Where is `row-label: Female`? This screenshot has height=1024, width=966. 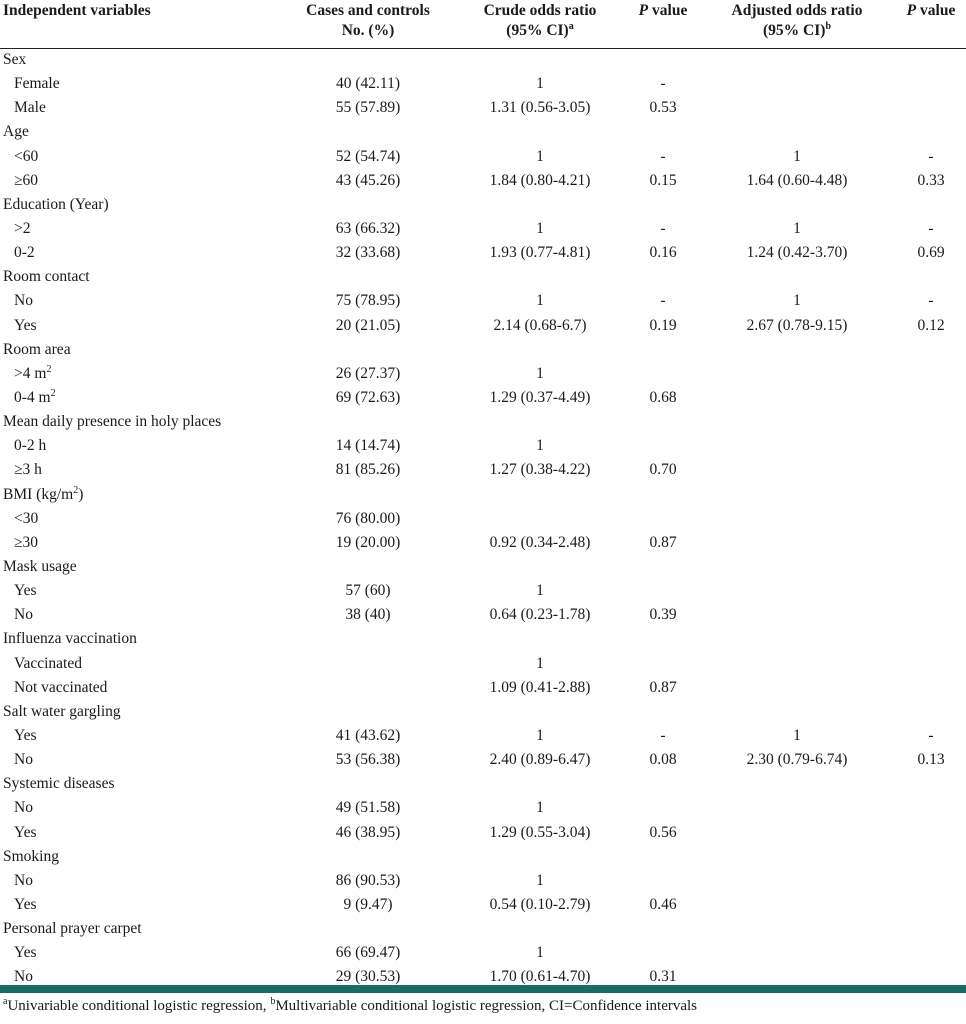 row-label: Female is located at coordinates (37, 84).